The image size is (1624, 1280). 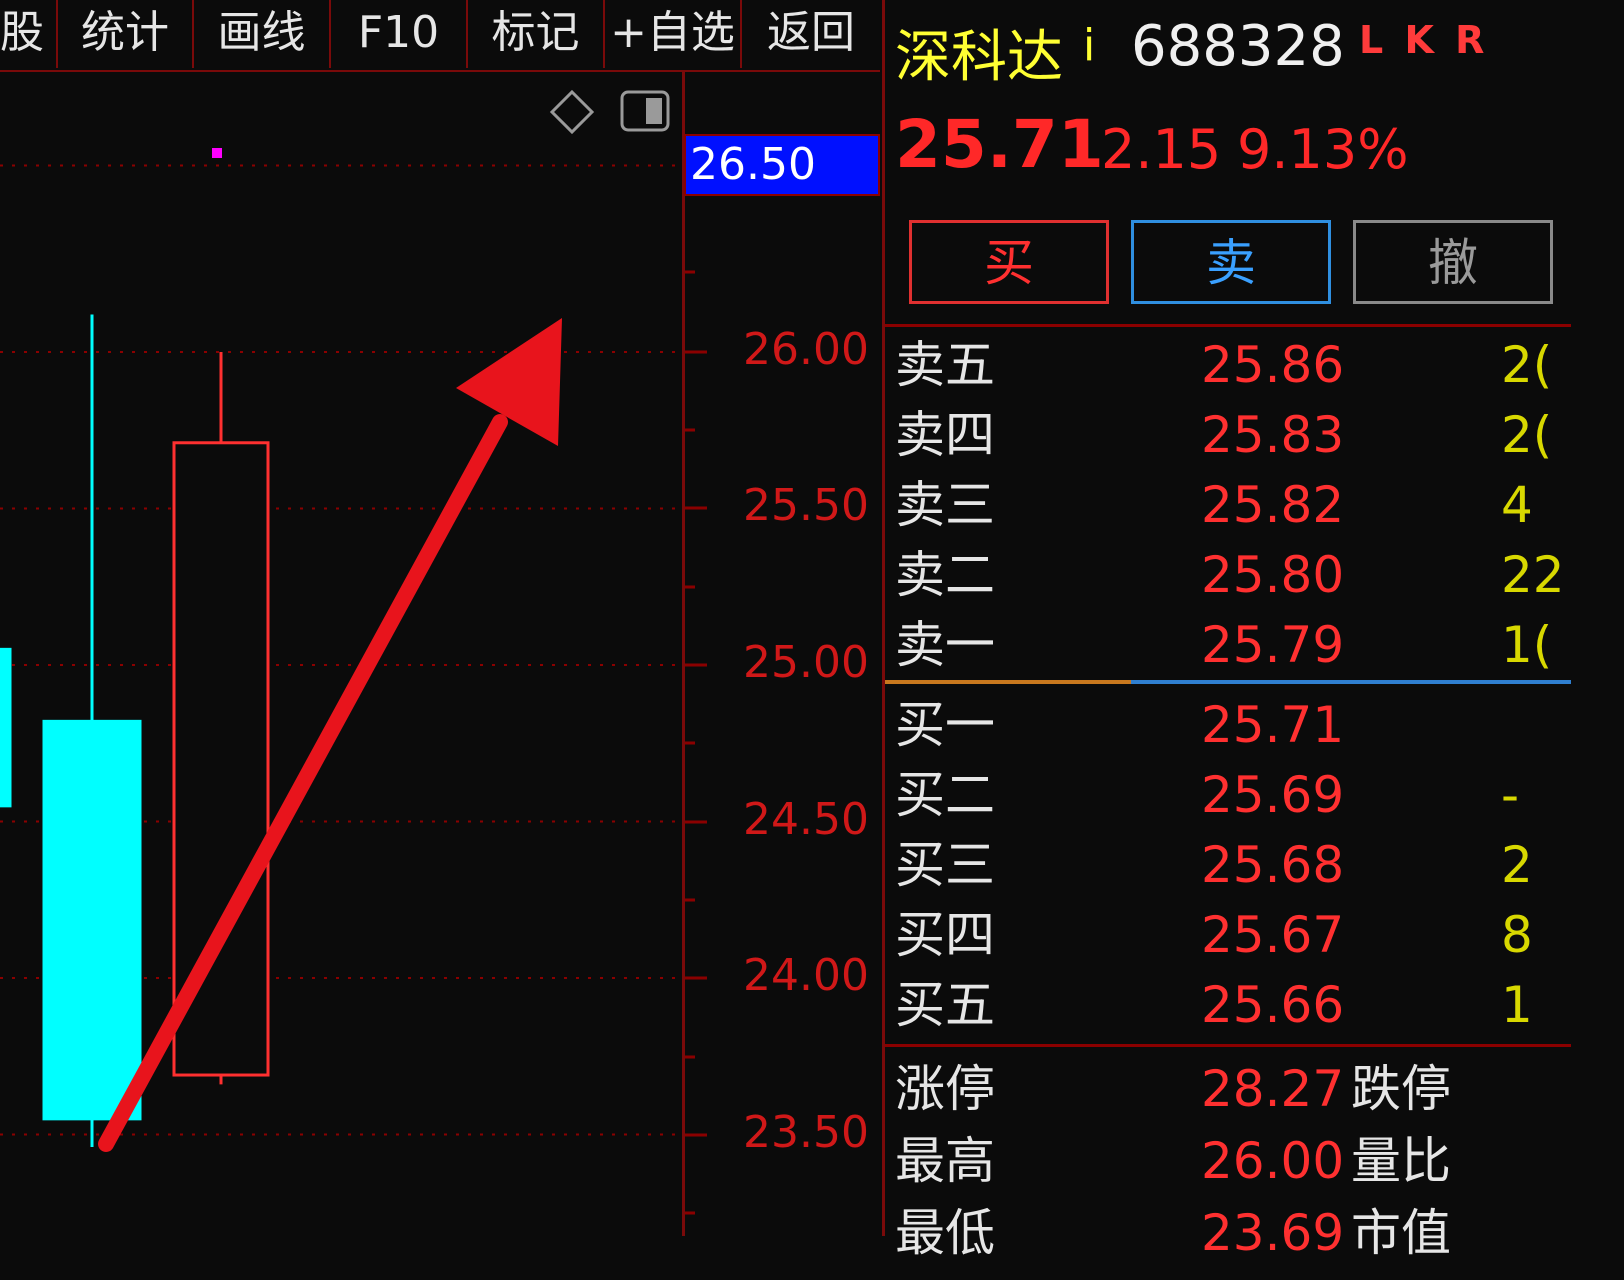 I want to click on ask-label: 卖一, so click(x=945, y=645).